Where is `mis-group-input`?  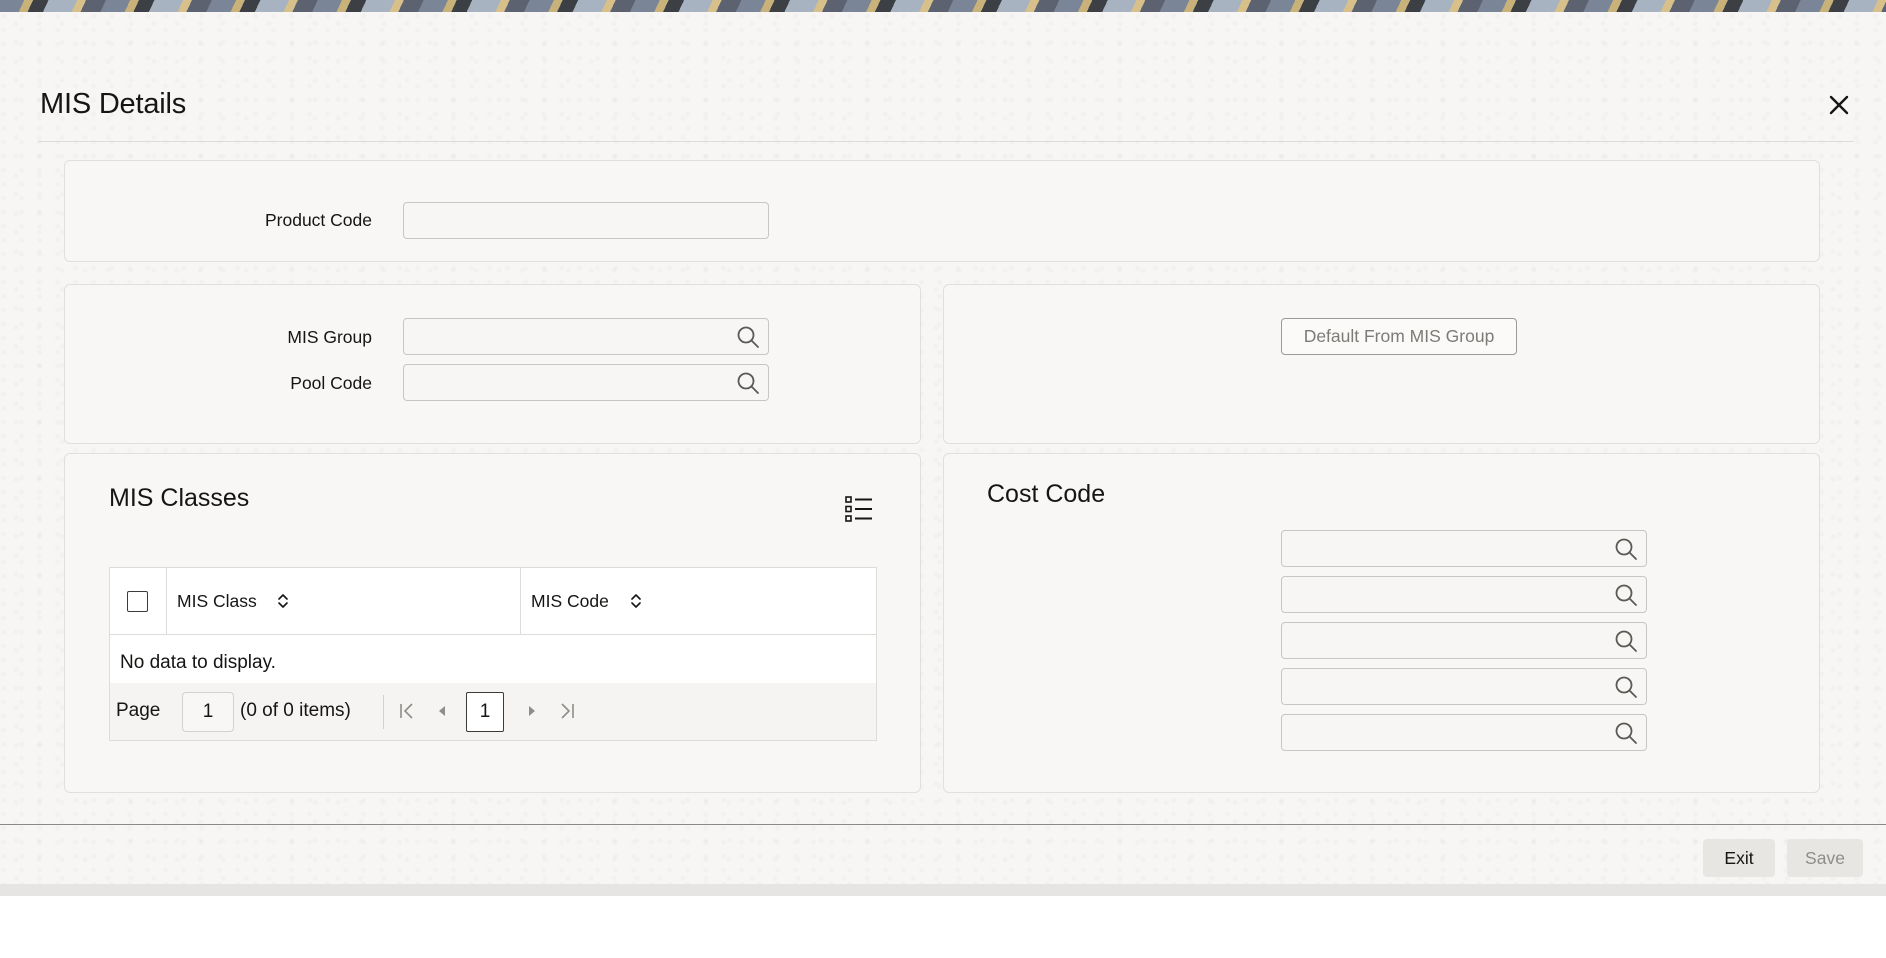
mis-group-input is located at coordinates (586, 336).